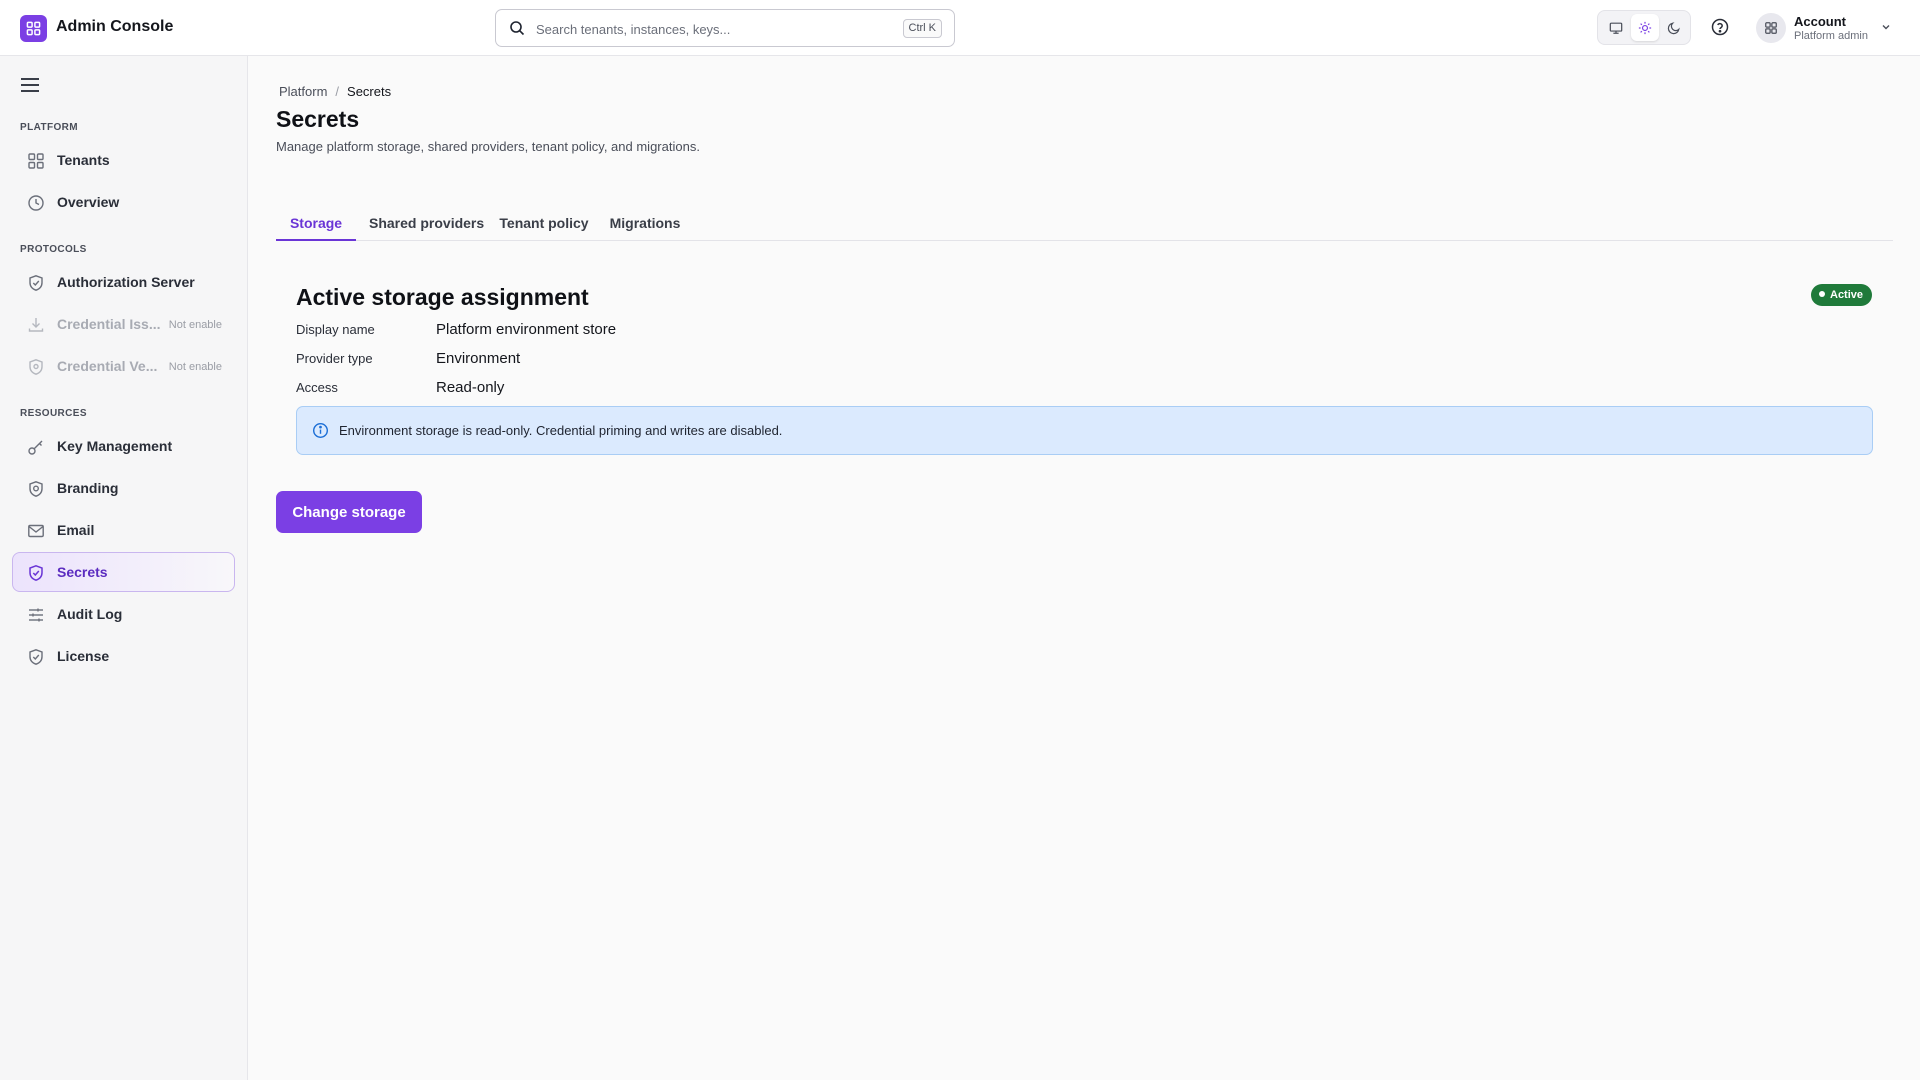 The image size is (1920, 1080). What do you see at coordinates (88, 488) in the screenshot?
I see `sidebar-item-label: Branding` at bounding box center [88, 488].